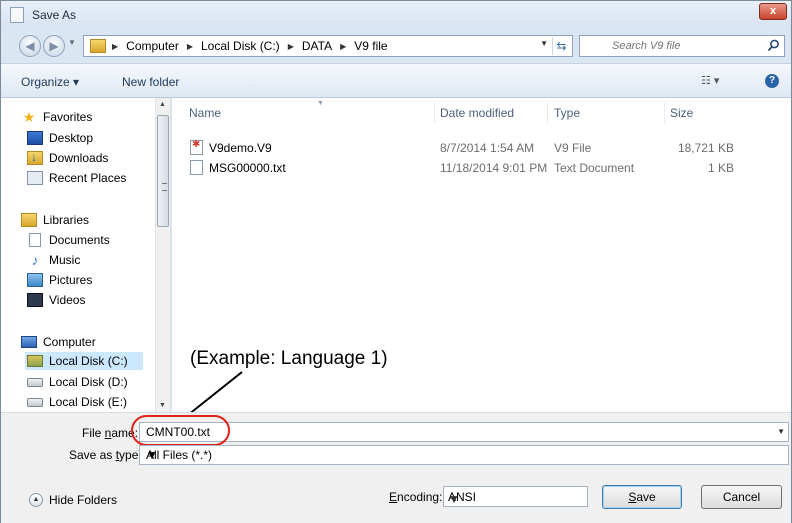  I want to click on file-type: V9 File, so click(573, 148).